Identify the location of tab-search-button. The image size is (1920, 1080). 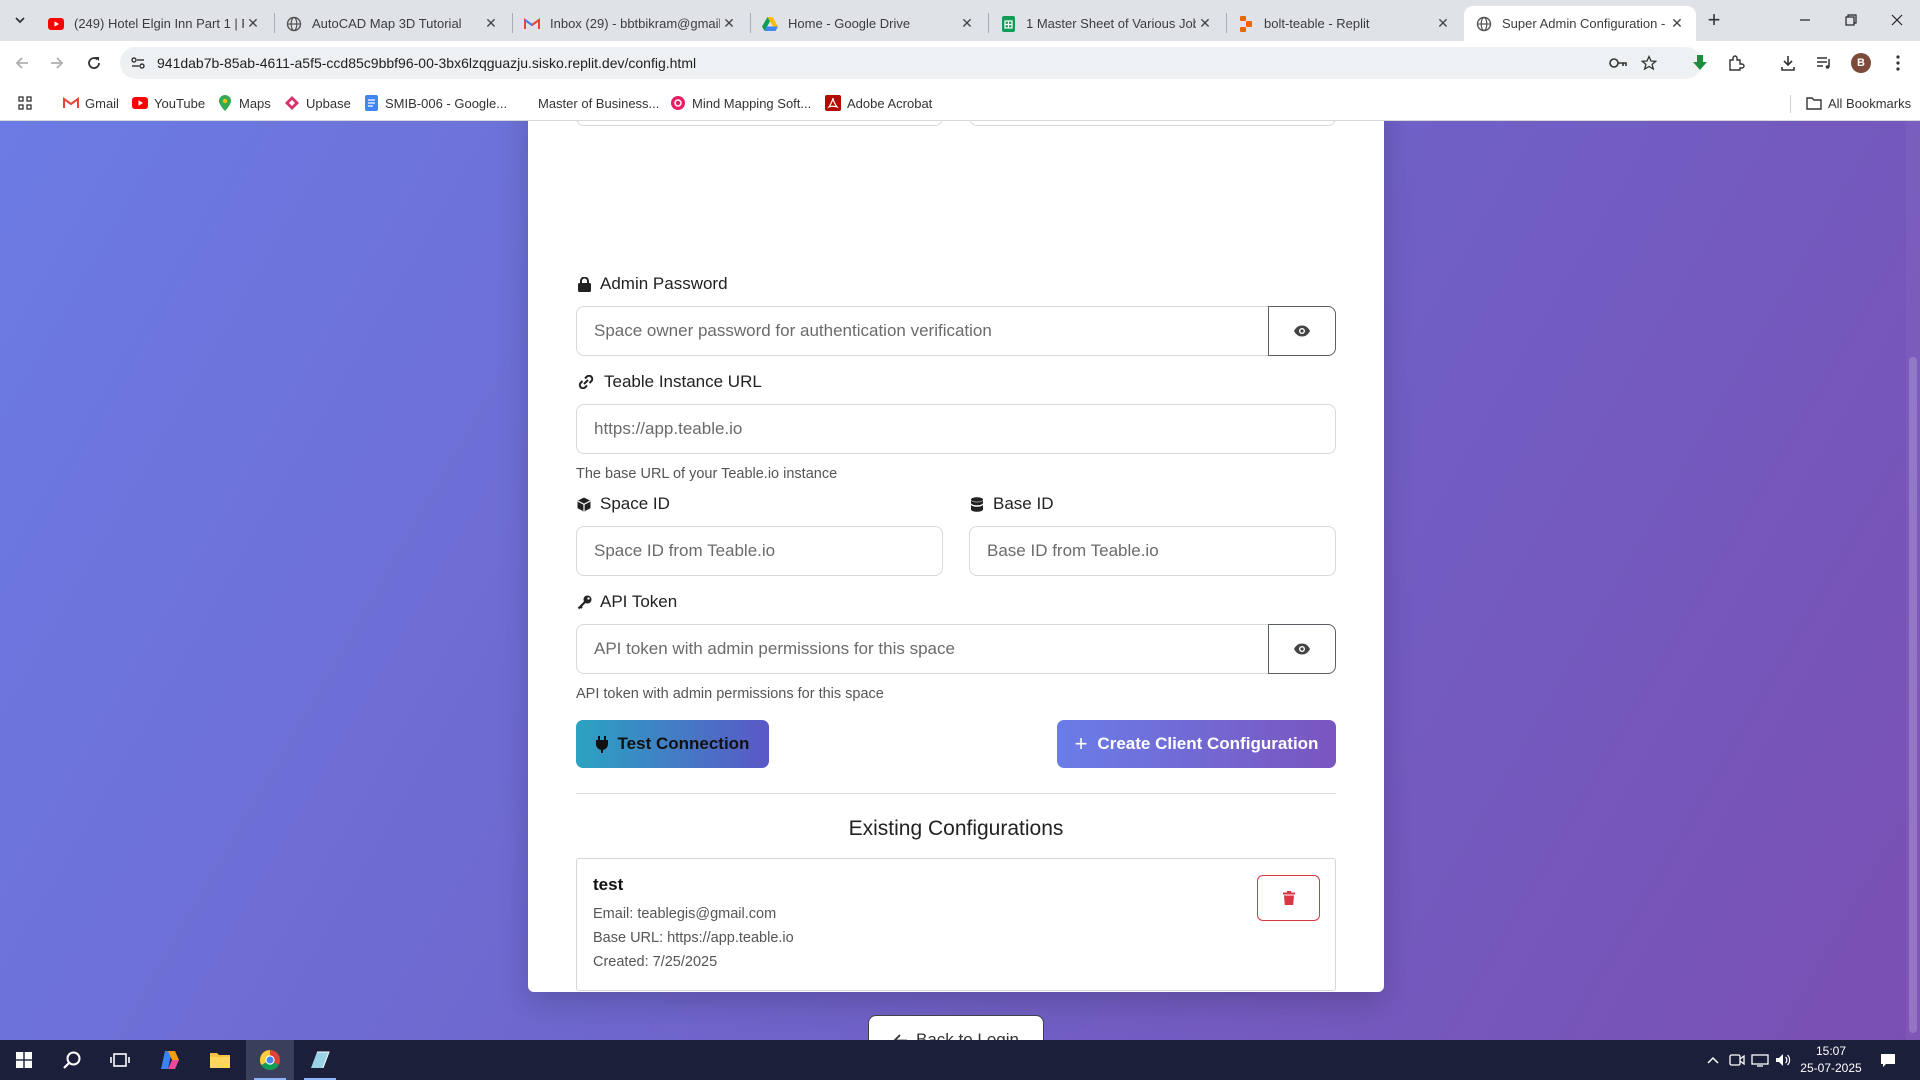
(20, 20).